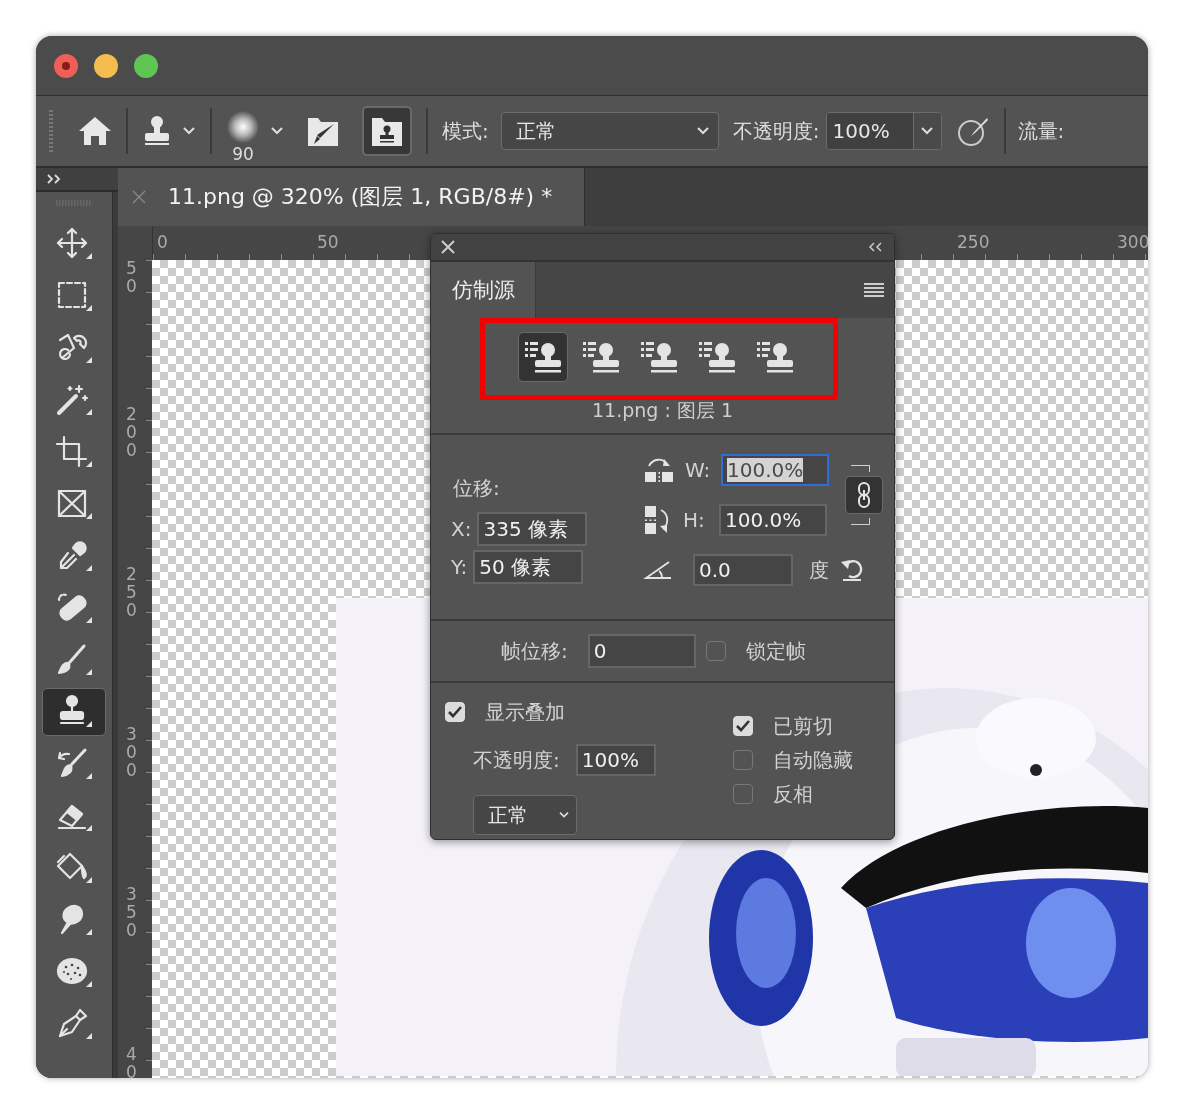 The image size is (1184, 1114). I want to click on expand-icon, so click(54, 179).